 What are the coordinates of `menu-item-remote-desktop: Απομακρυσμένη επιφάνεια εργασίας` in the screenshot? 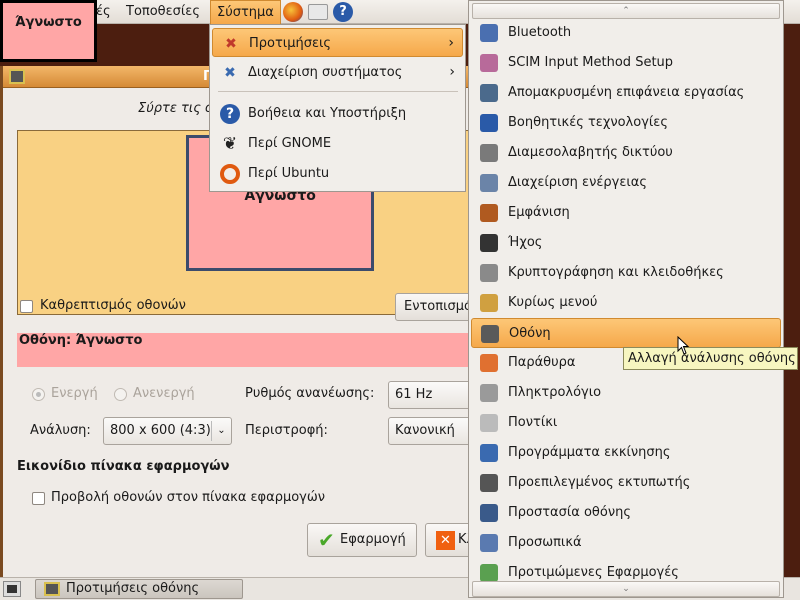 It's located at (626, 93).